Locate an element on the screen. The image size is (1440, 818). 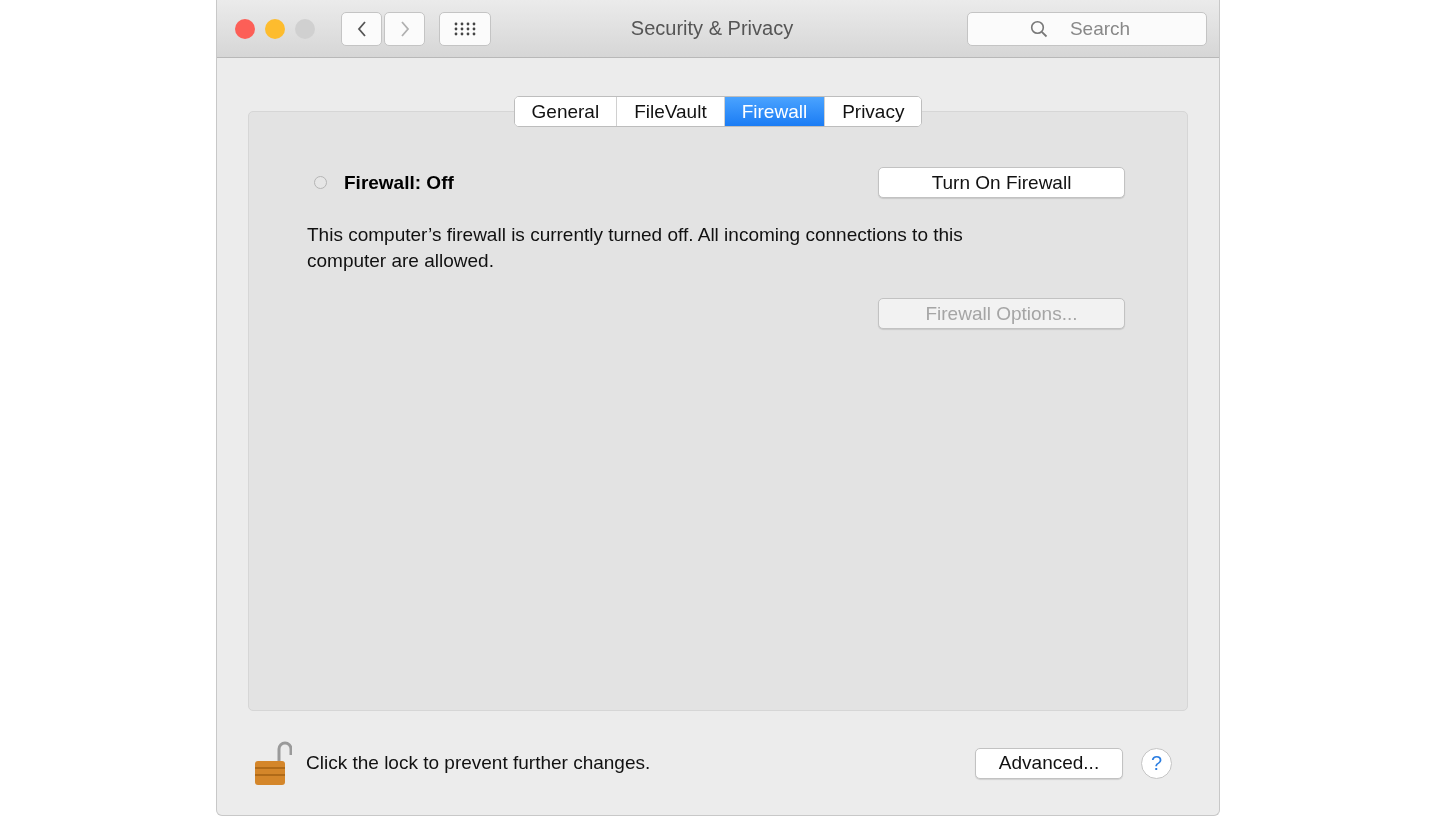
grid-icon is located at coordinates (465, 28).